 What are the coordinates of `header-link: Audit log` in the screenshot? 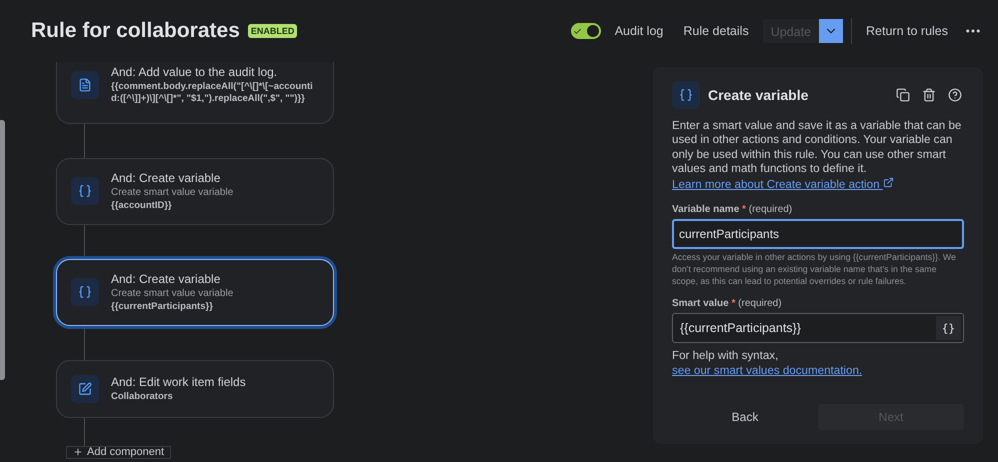 It's located at (639, 31).